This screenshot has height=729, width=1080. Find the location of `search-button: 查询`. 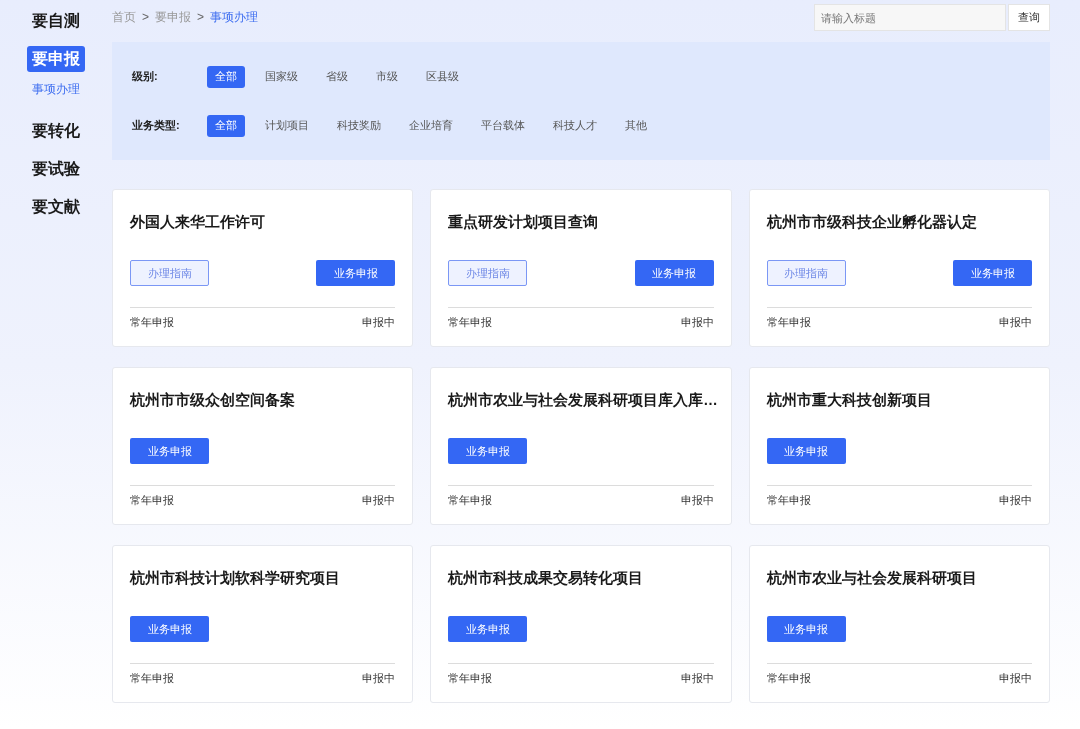

search-button: 查询 is located at coordinates (1029, 17).